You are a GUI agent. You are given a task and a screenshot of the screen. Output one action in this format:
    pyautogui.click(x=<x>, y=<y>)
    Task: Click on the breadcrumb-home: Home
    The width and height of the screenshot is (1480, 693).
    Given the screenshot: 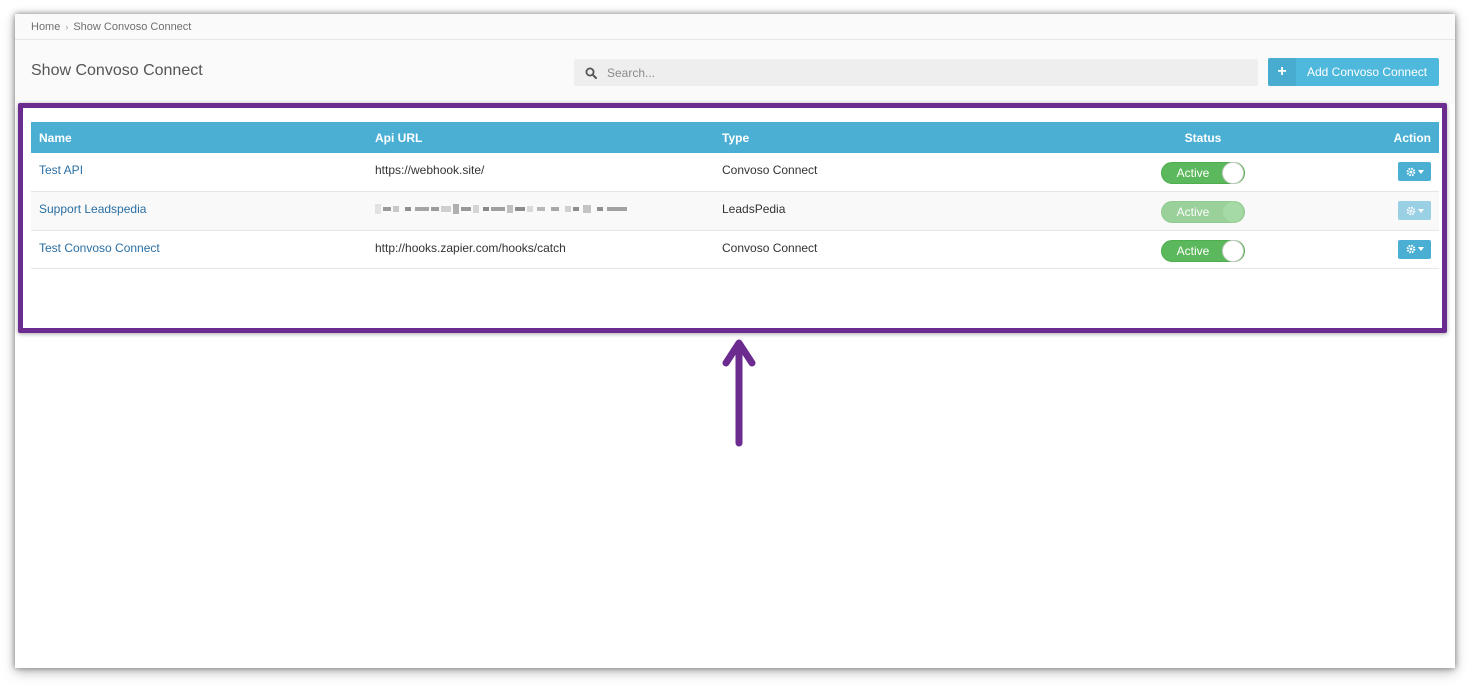 What is the action you would take?
    pyautogui.click(x=45, y=27)
    